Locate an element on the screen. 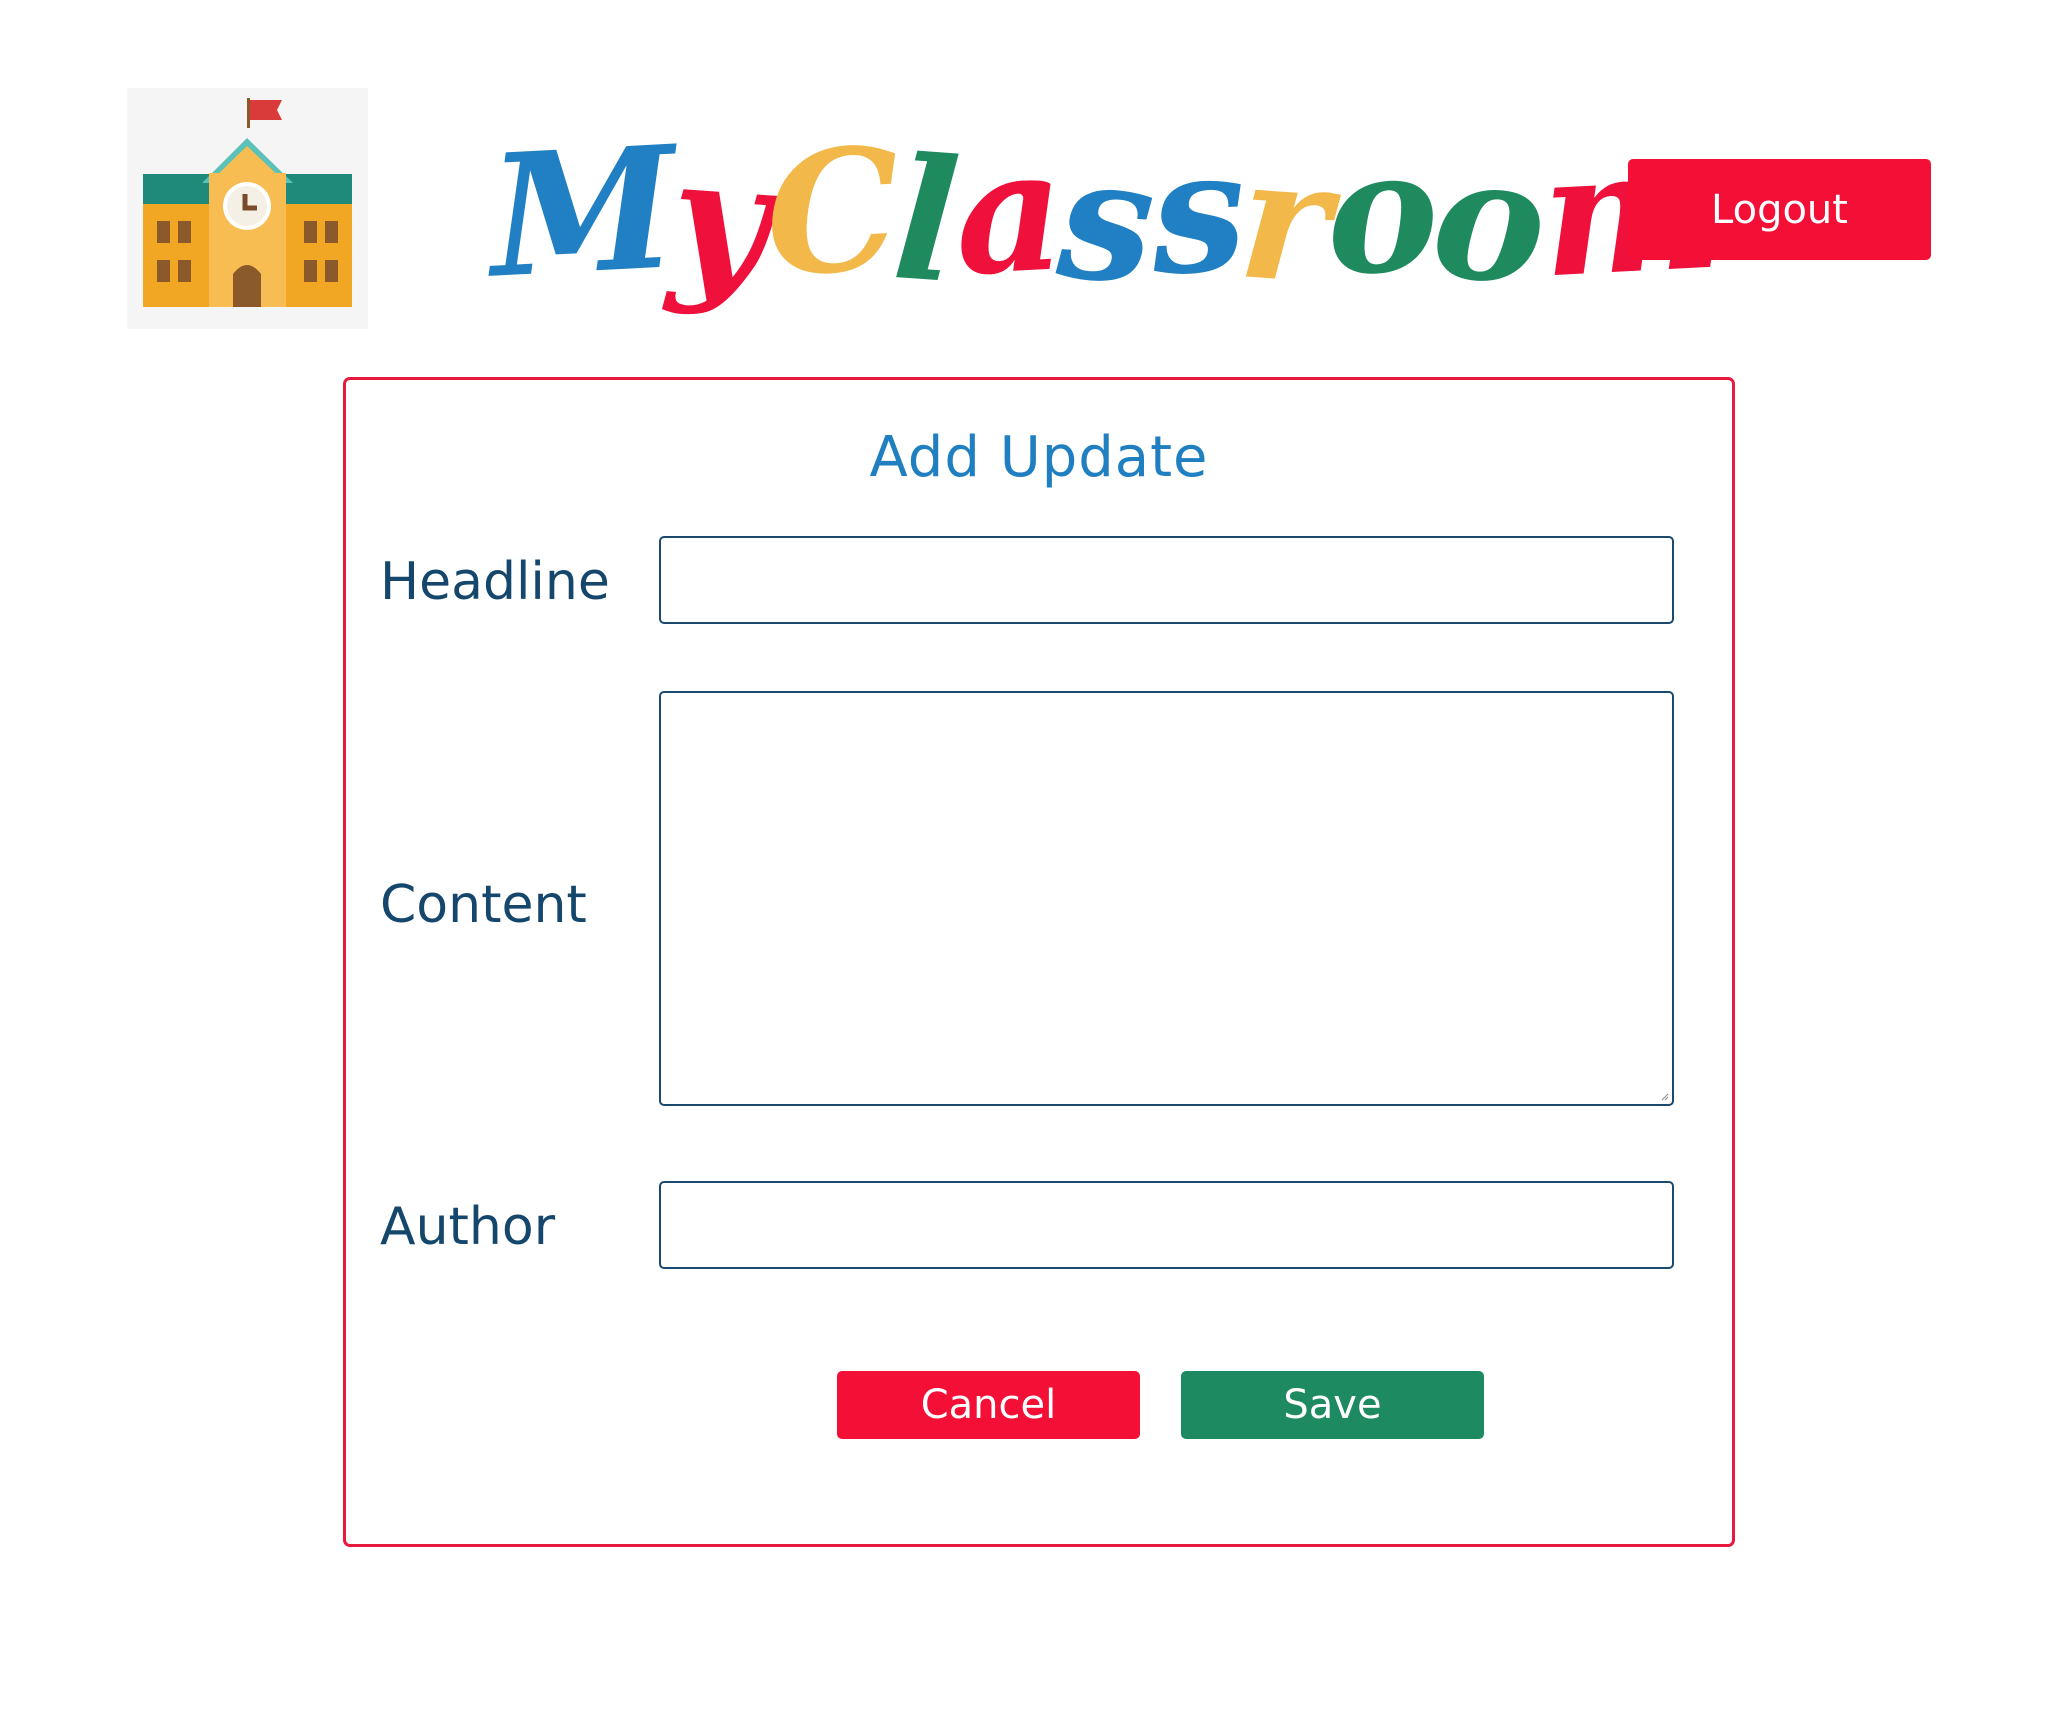 The image size is (2062, 1714). headline-input is located at coordinates (1166, 580).